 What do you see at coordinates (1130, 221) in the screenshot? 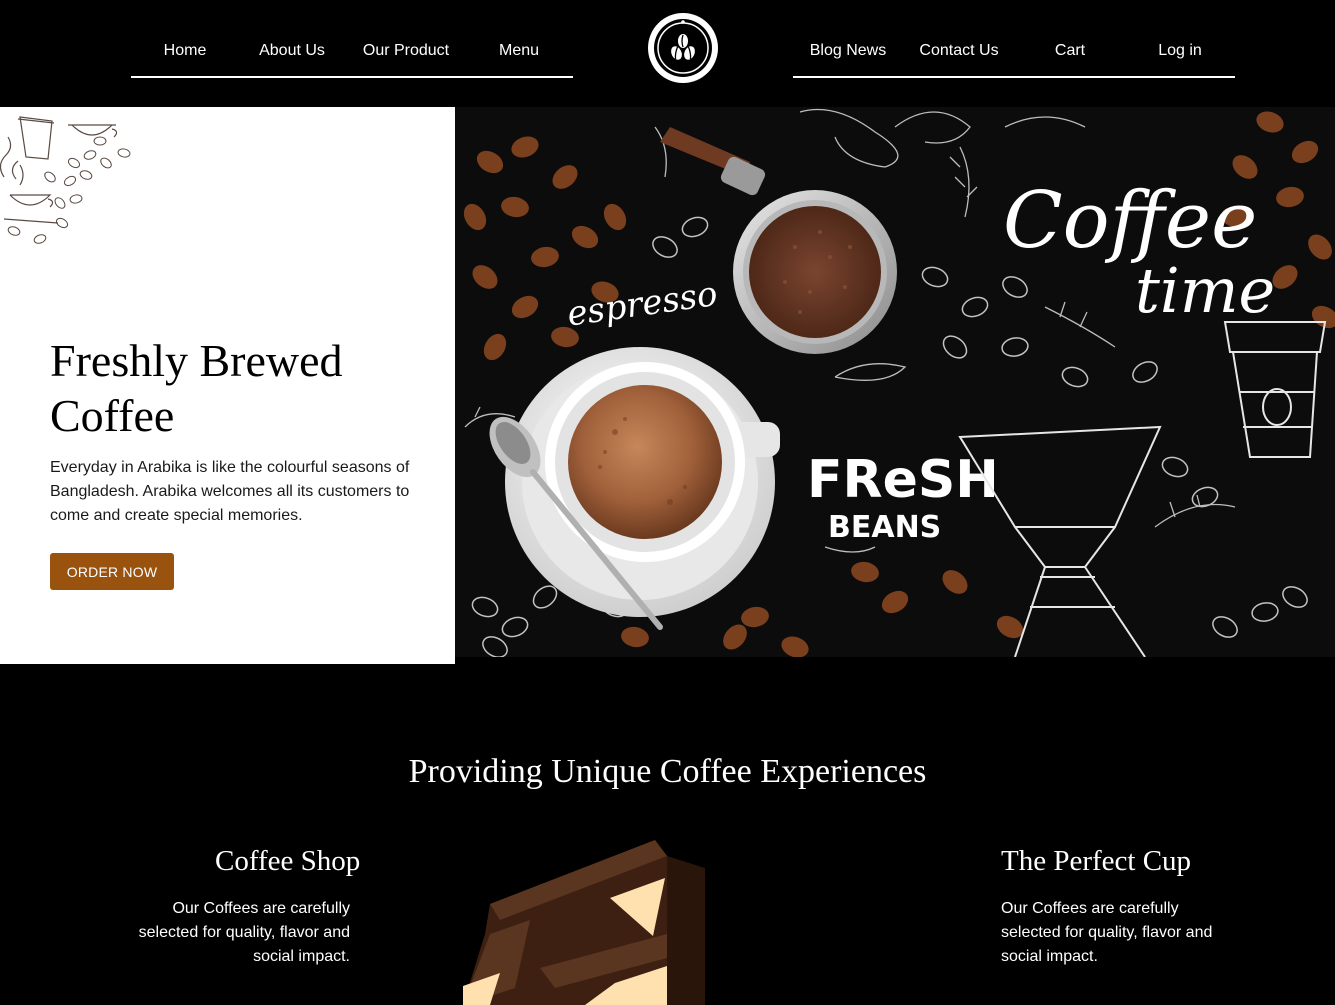
I see `lettering-coffee: Coffee` at bounding box center [1130, 221].